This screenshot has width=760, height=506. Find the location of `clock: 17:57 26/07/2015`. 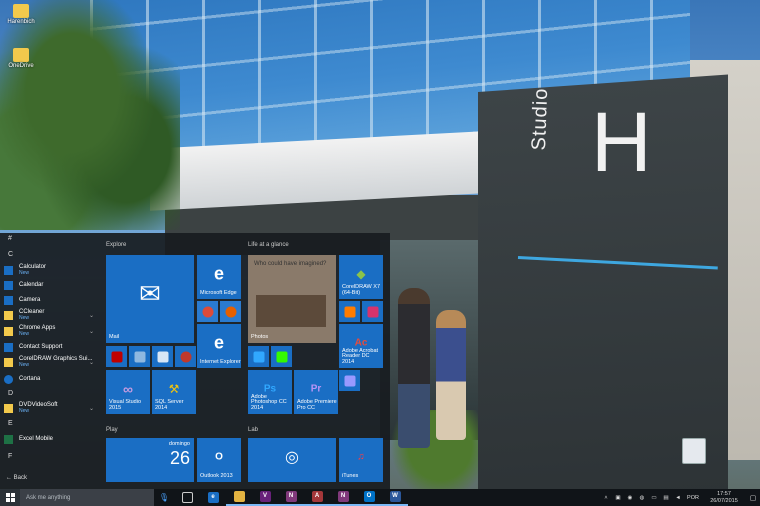

clock: 17:57 26/07/2015 is located at coordinates (724, 497).